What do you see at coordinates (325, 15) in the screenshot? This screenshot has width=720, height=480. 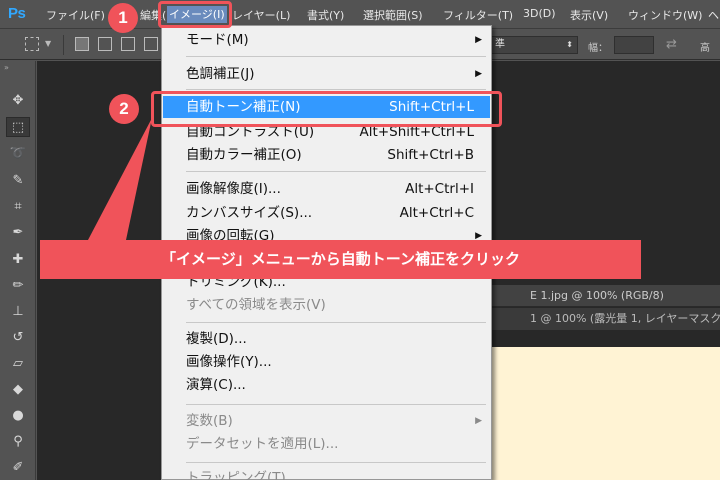 I see `menu-type: 書式(Y)` at bounding box center [325, 15].